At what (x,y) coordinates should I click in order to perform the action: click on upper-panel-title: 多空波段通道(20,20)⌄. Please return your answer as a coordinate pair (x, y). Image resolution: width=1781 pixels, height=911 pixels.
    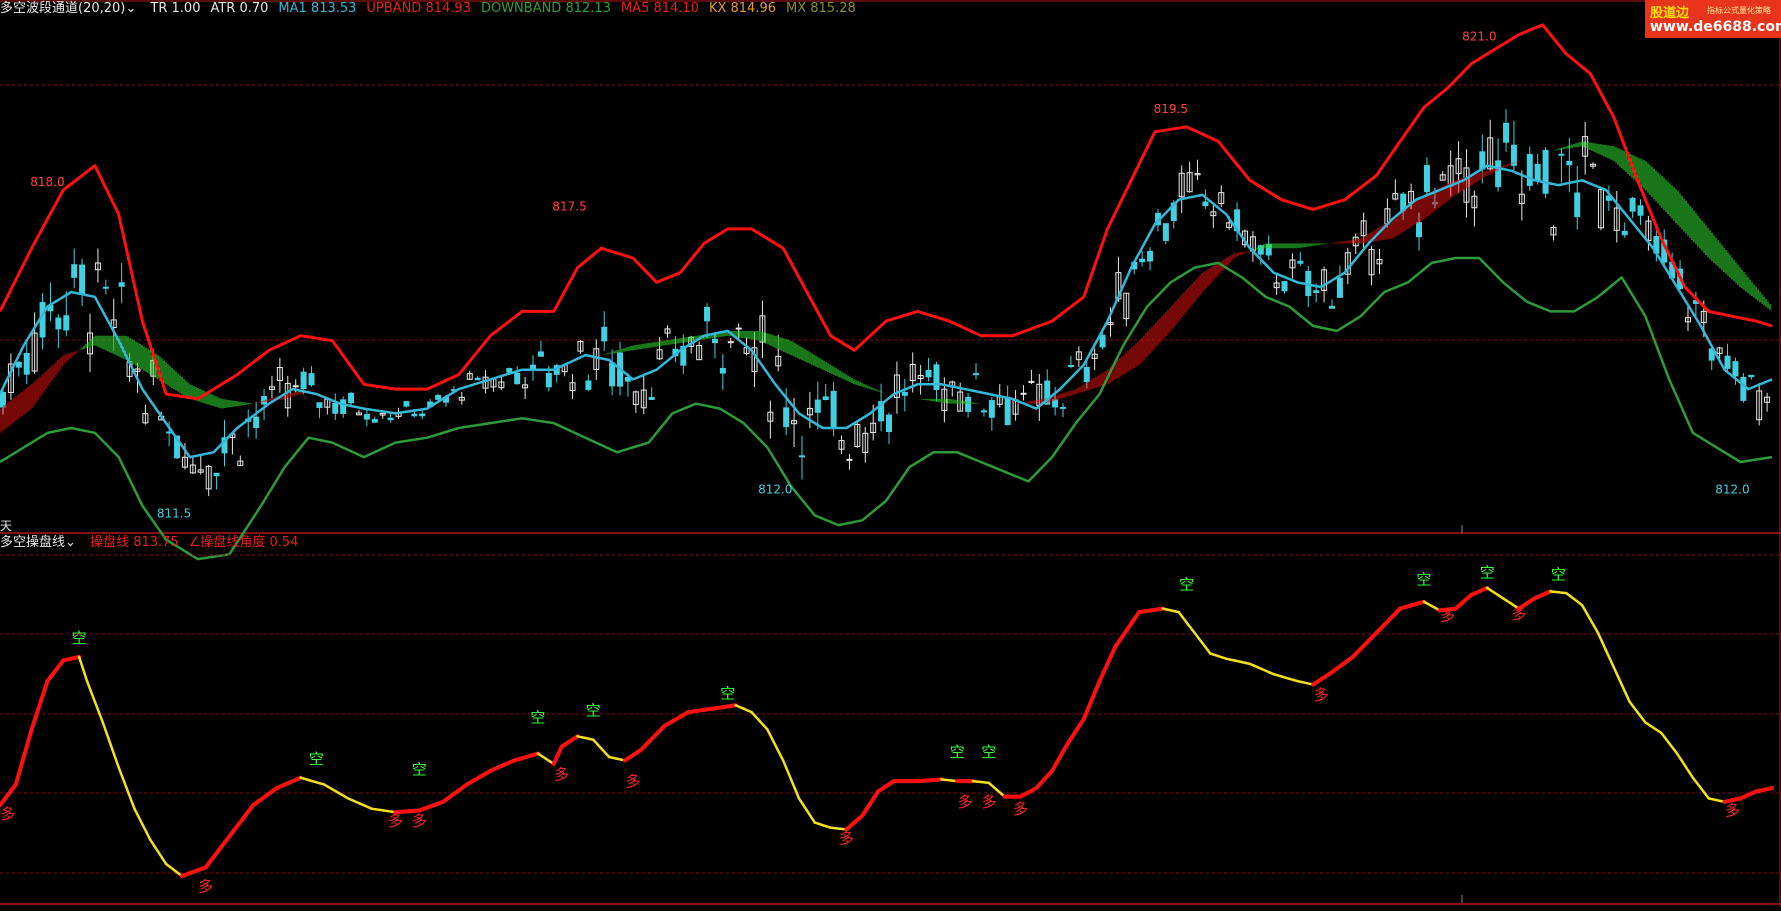
    Looking at the image, I should click on (73, 8).